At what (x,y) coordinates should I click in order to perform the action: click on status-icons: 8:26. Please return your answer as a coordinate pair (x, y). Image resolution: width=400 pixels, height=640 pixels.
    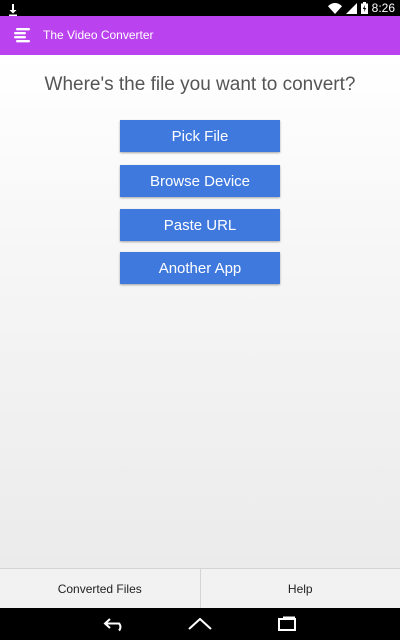
    Looking at the image, I should click on (361, 9).